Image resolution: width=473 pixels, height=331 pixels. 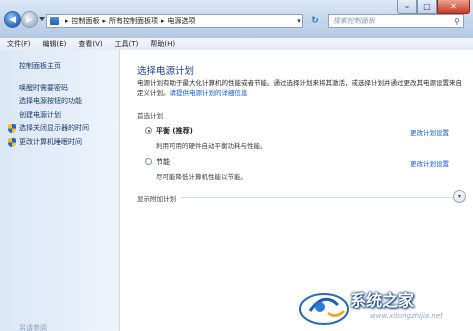 I want to click on sidebar-item-display-off-time: 选择关闭显示器的时间, so click(x=48, y=128).